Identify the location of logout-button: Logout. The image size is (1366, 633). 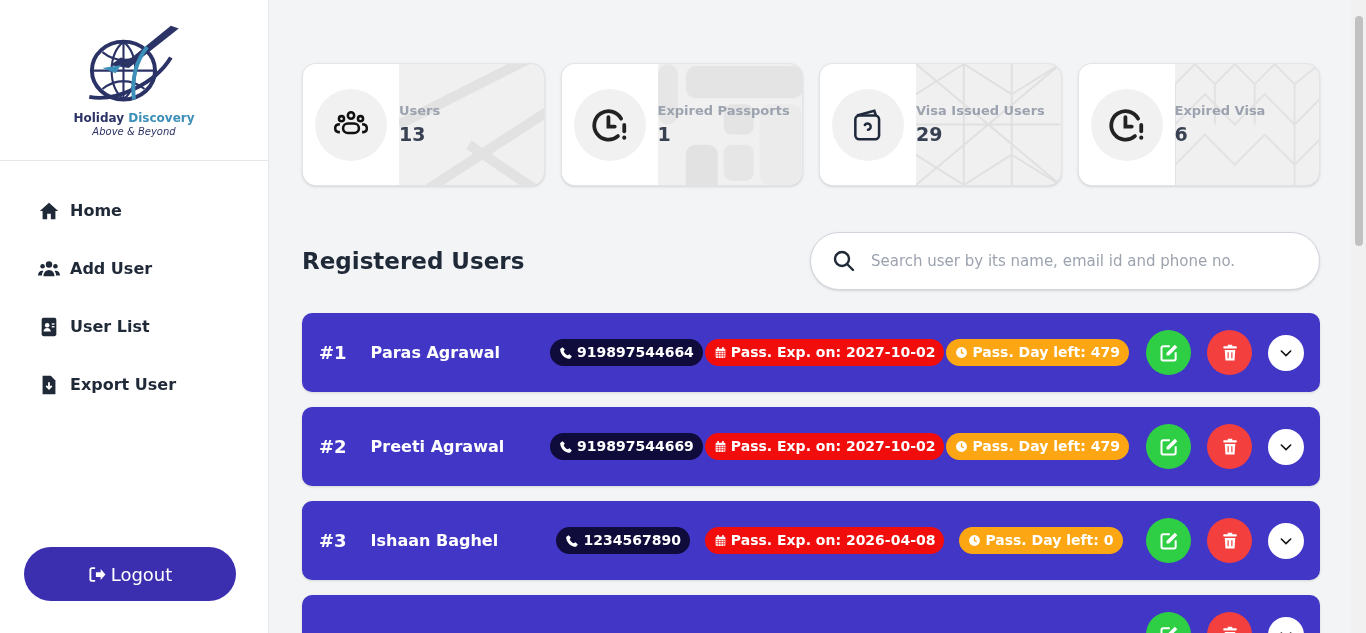
(130, 574).